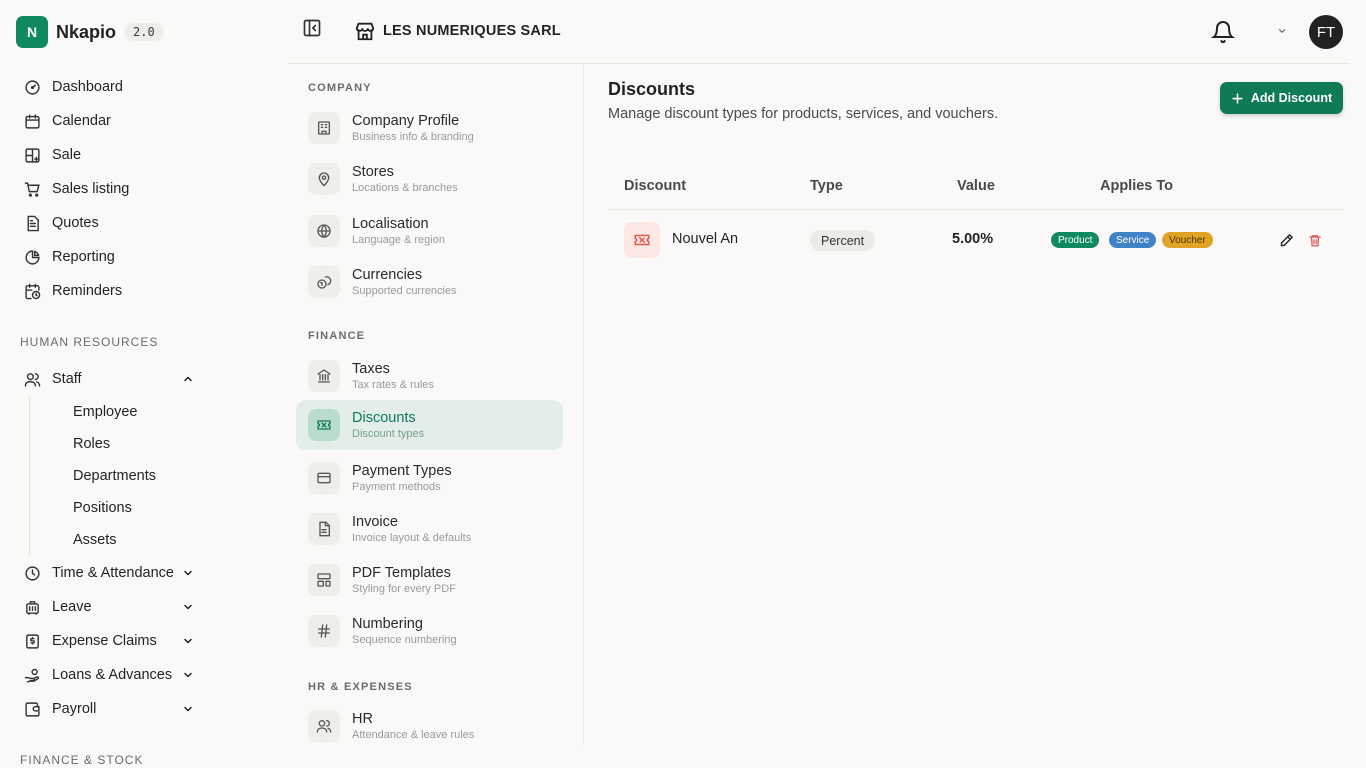  Describe the element at coordinates (144, 573) in the screenshot. I see `nav-item-time-attendance: Time & Attendance` at that location.